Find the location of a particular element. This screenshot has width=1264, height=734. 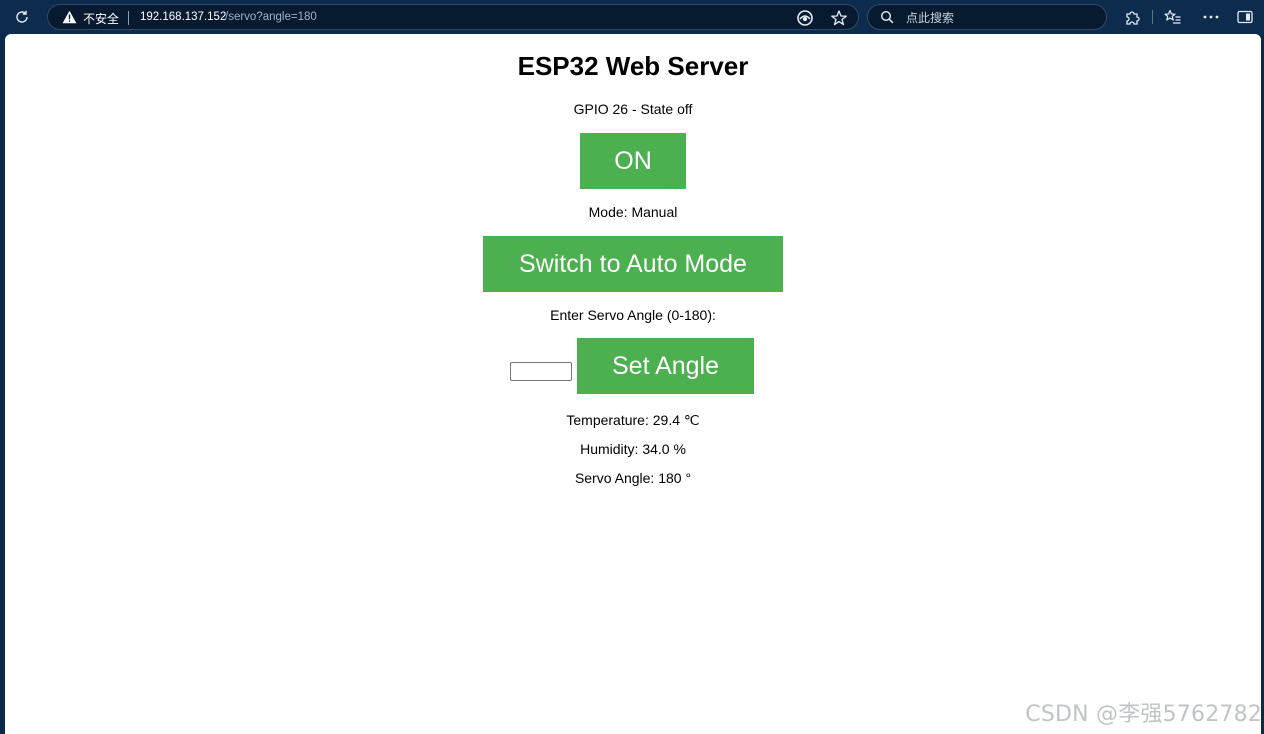

page-title: ESP32 Web Server is located at coordinates (633, 66).